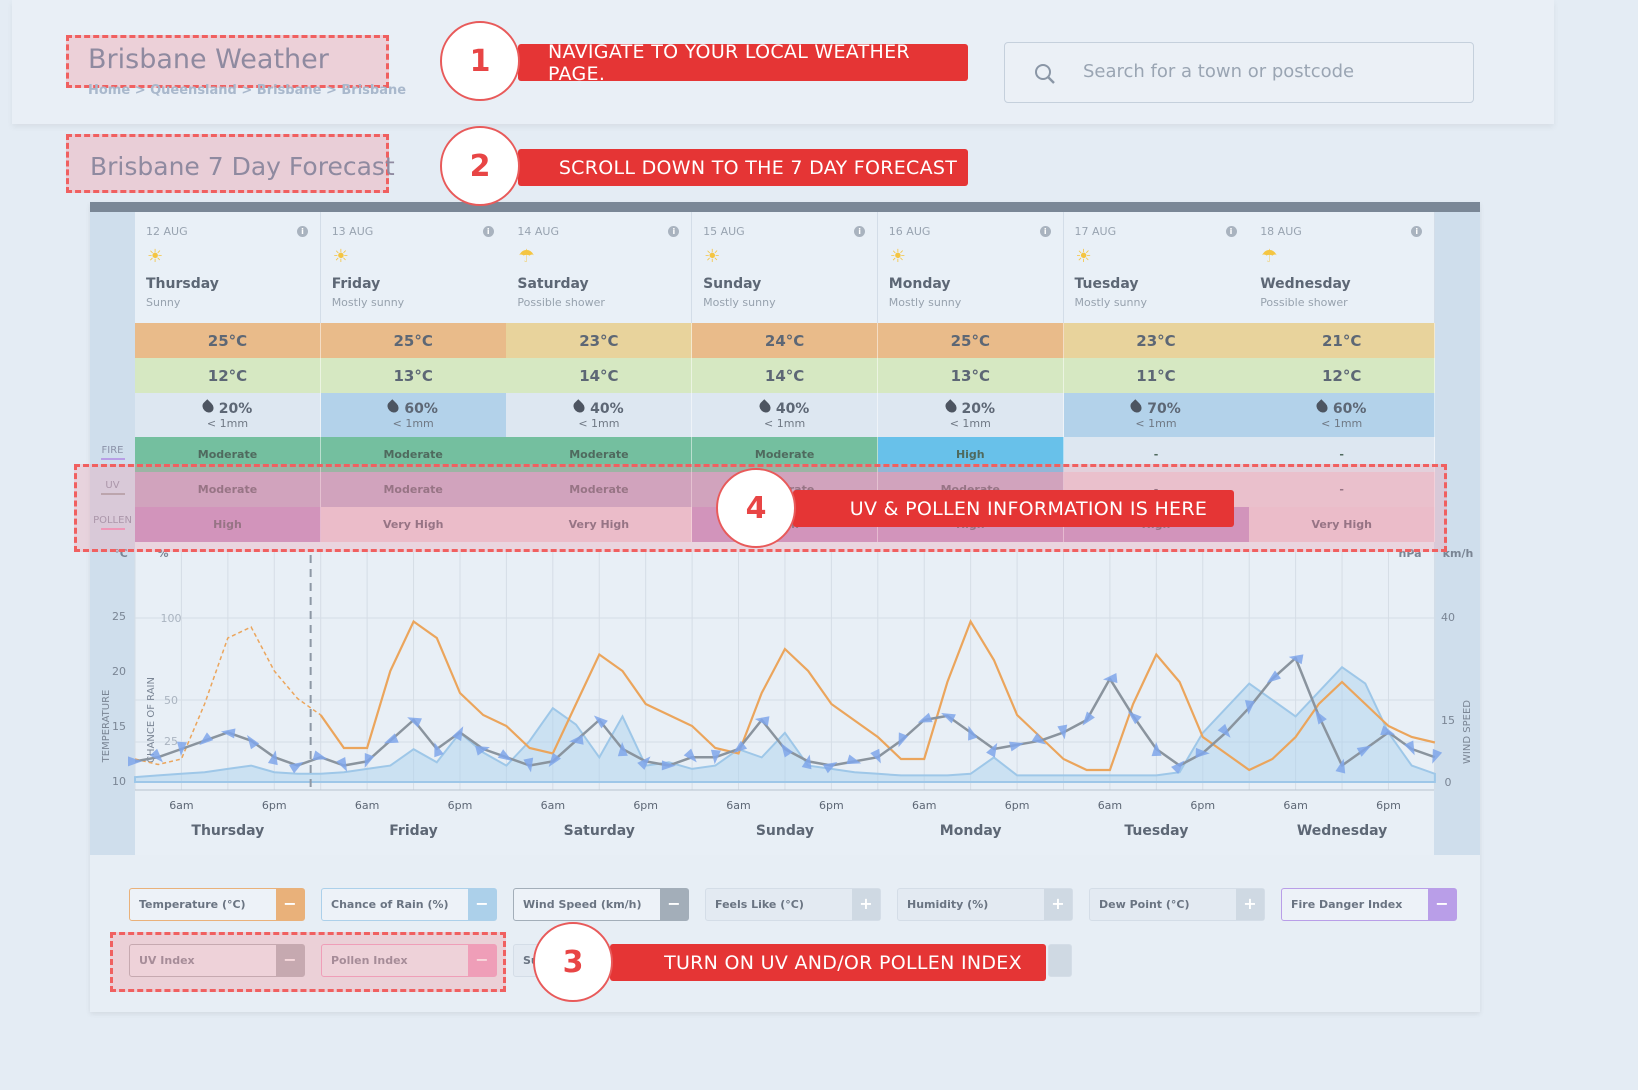 This screenshot has height=1090, width=1638. Describe the element at coordinates (308, 962) in the screenshot. I see `highlight-uv-pollen-toggles` at that location.